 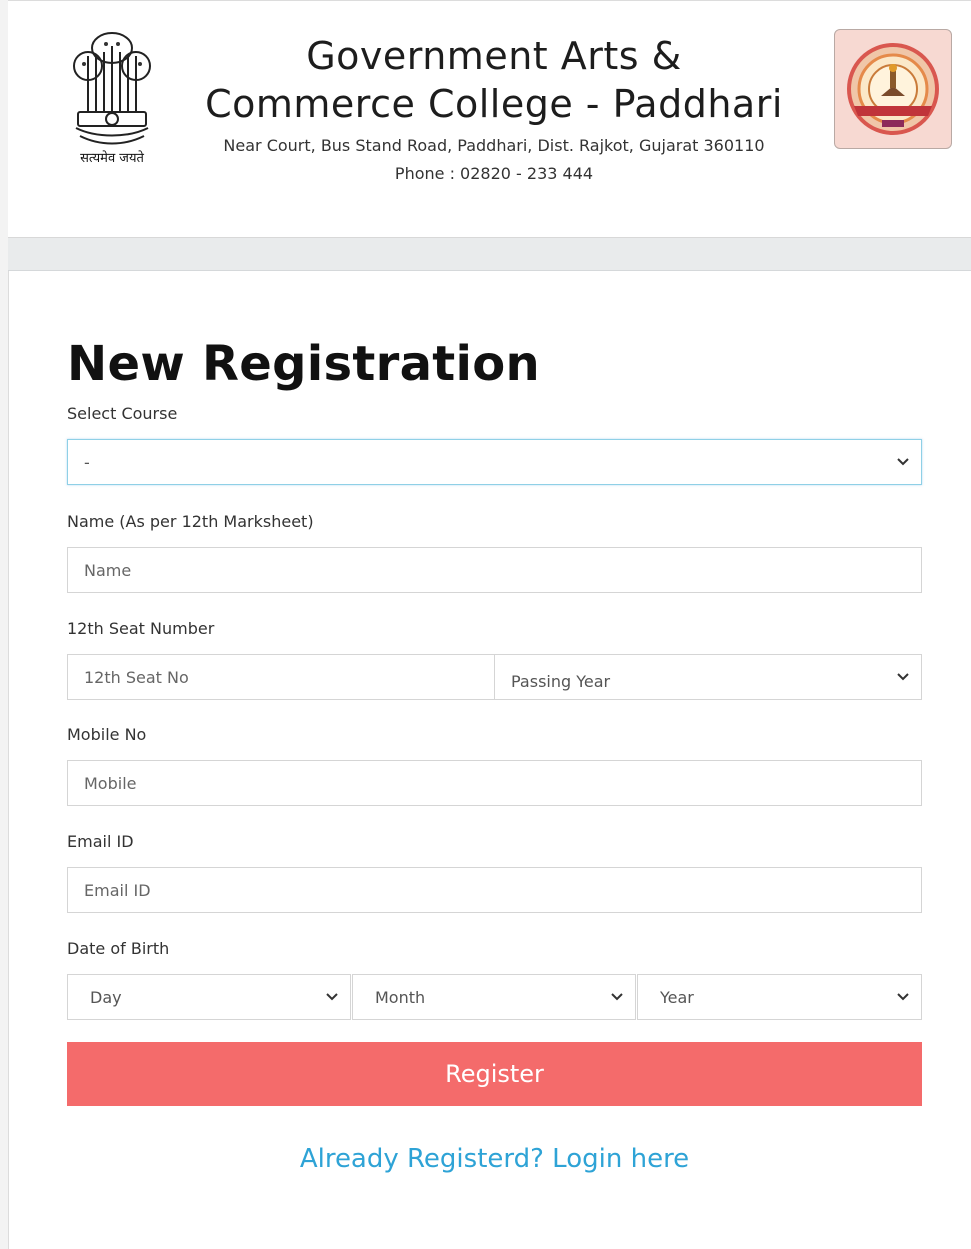 What do you see at coordinates (209, 997) in the screenshot?
I see `dob-day-select: Day` at bounding box center [209, 997].